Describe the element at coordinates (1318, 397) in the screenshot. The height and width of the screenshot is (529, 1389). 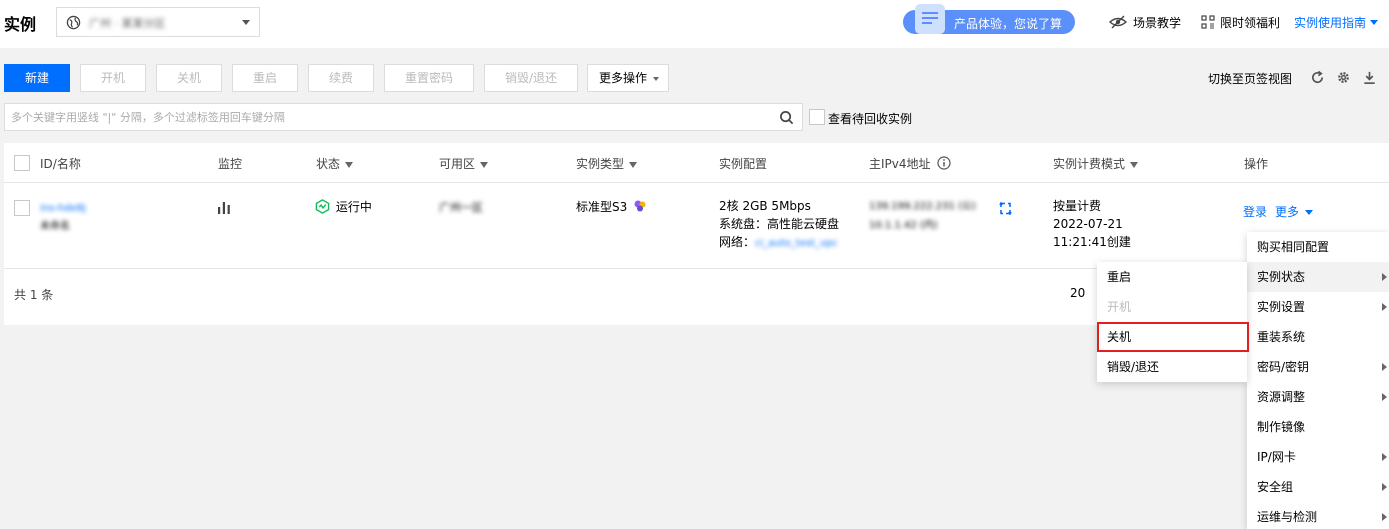
I see `menu-item-resource-adjust: 资源调整` at that location.